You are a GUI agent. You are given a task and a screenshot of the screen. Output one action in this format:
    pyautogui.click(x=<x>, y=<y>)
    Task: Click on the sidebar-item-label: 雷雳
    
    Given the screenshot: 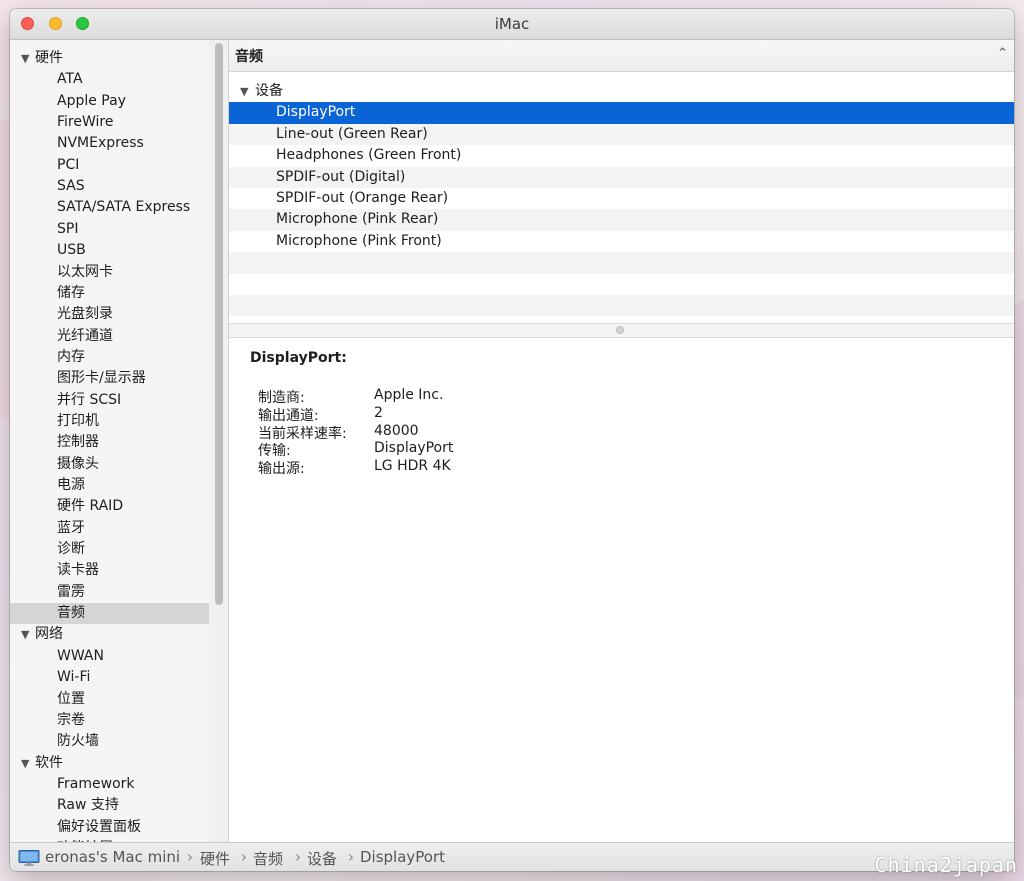 What is the action you would take?
    pyautogui.click(x=71, y=591)
    